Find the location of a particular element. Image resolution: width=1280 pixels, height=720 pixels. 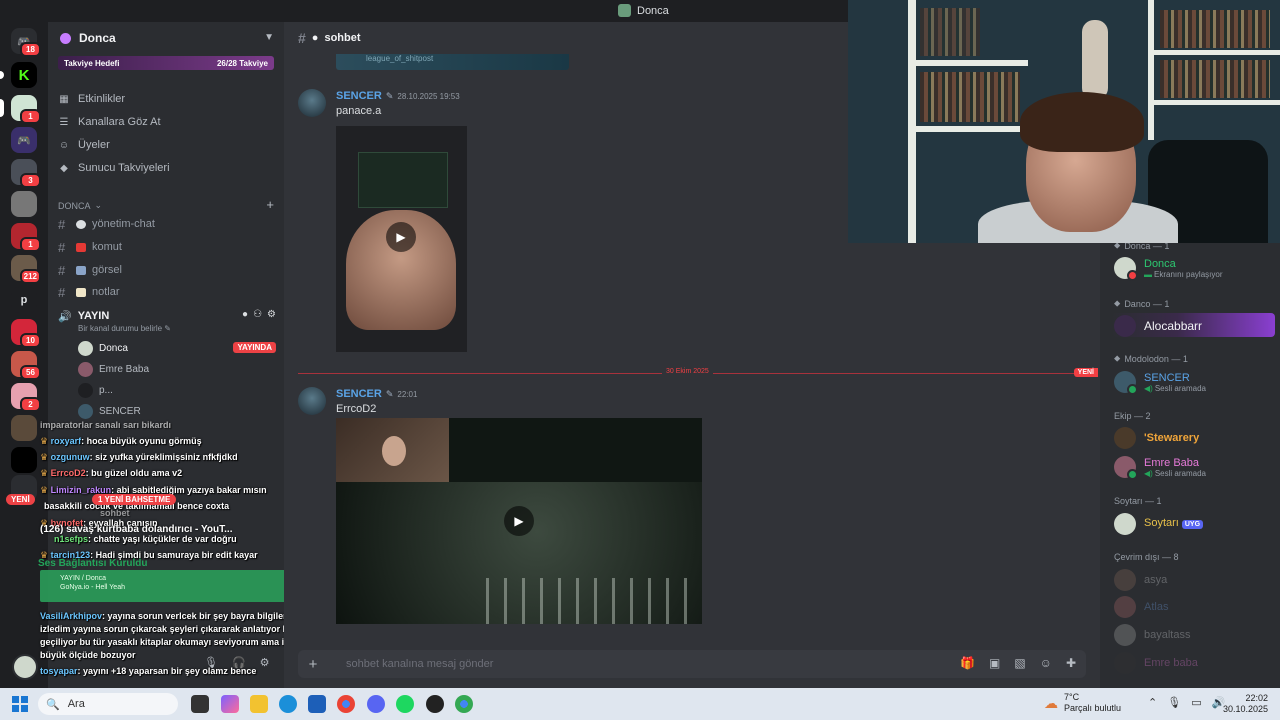

member-offline: asya is located at coordinates (1194, 580).